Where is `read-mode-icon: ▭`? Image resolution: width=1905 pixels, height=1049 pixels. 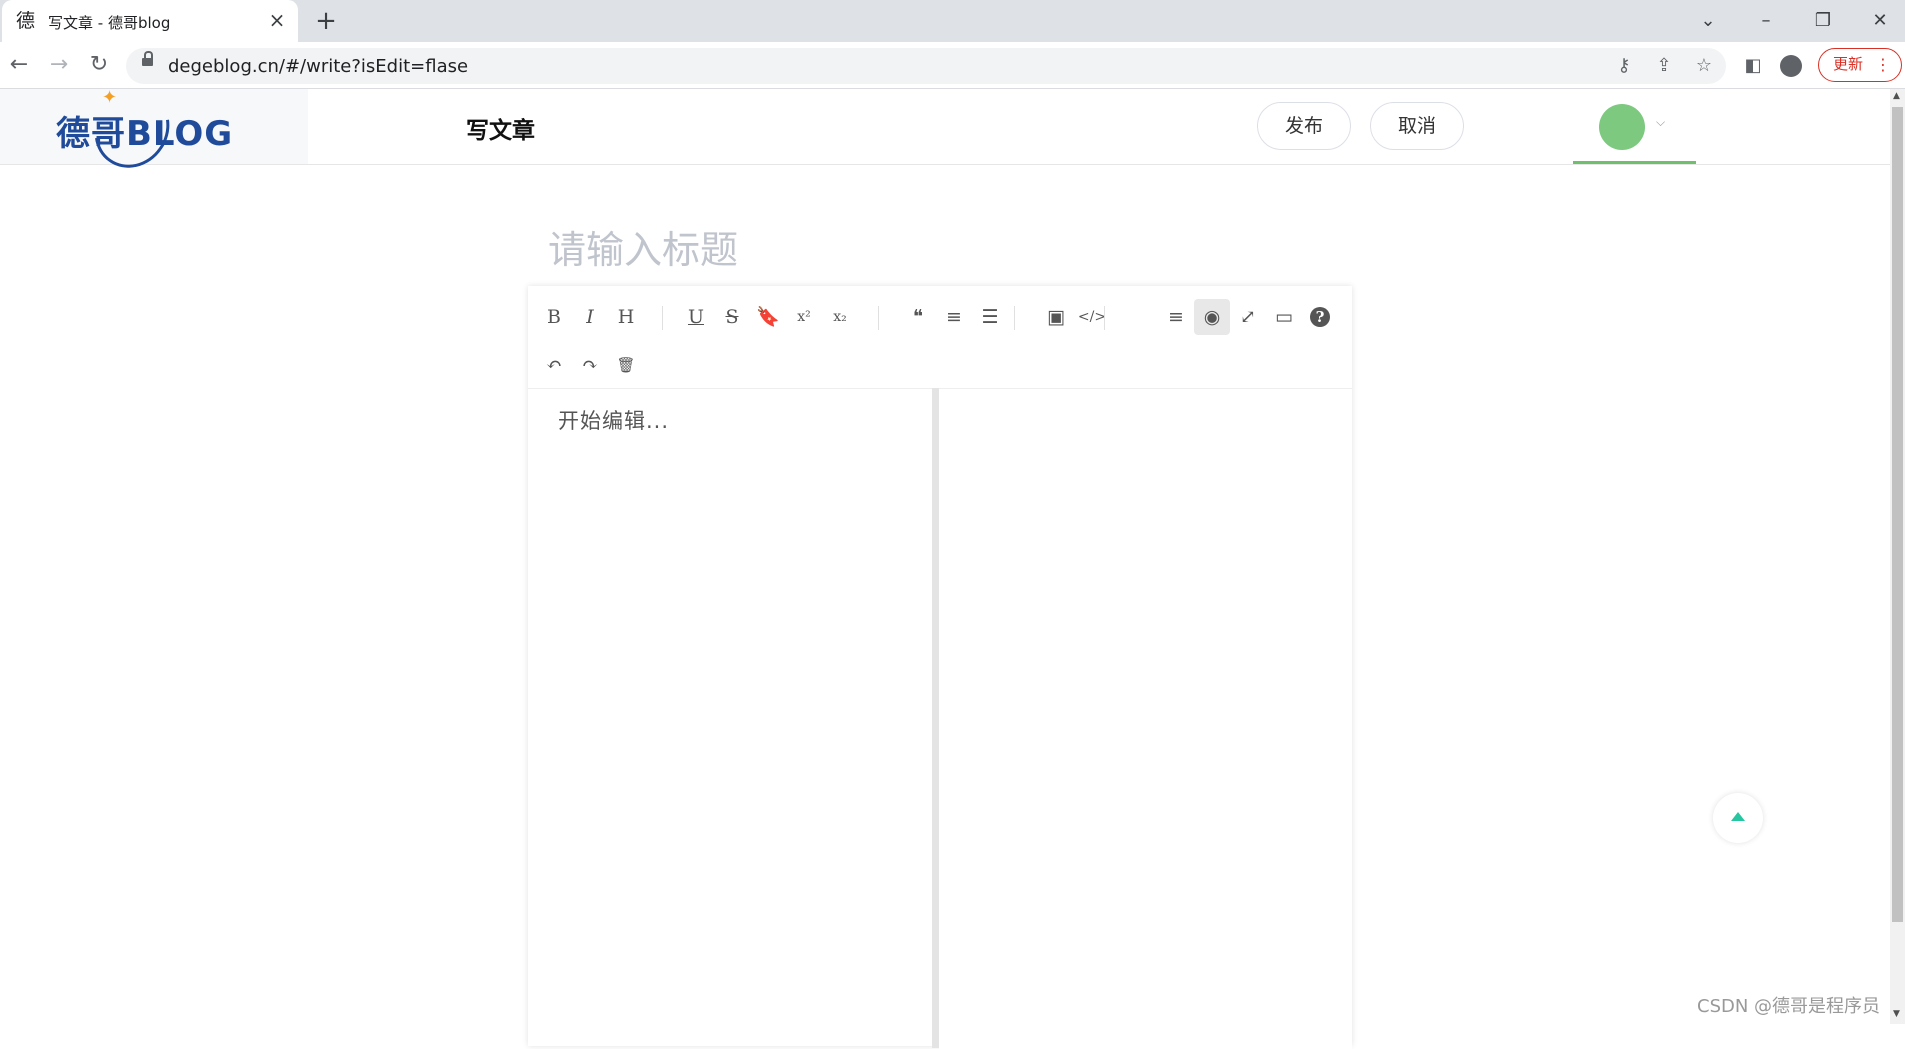
read-mode-icon: ▭ is located at coordinates (1284, 317).